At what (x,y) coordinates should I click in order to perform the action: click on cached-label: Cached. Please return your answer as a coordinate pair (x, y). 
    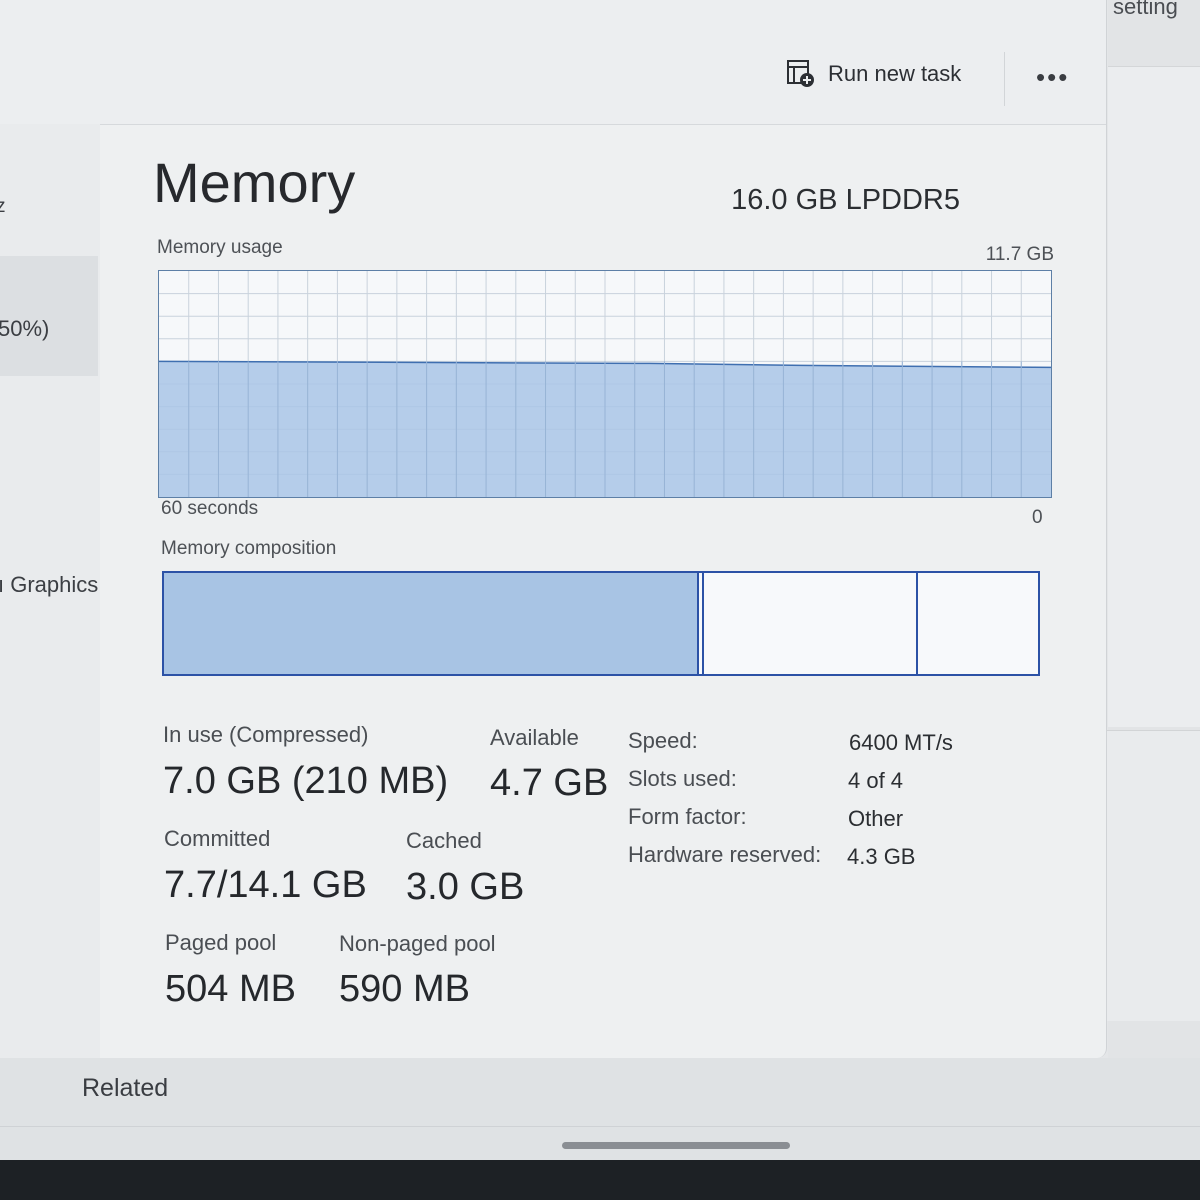
    Looking at the image, I should click on (444, 840).